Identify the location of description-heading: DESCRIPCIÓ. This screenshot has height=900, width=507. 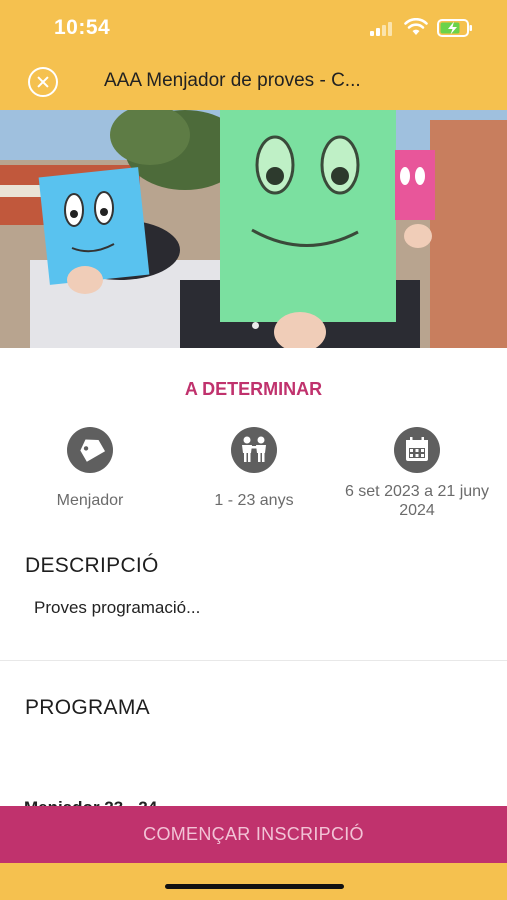
(92, 565).